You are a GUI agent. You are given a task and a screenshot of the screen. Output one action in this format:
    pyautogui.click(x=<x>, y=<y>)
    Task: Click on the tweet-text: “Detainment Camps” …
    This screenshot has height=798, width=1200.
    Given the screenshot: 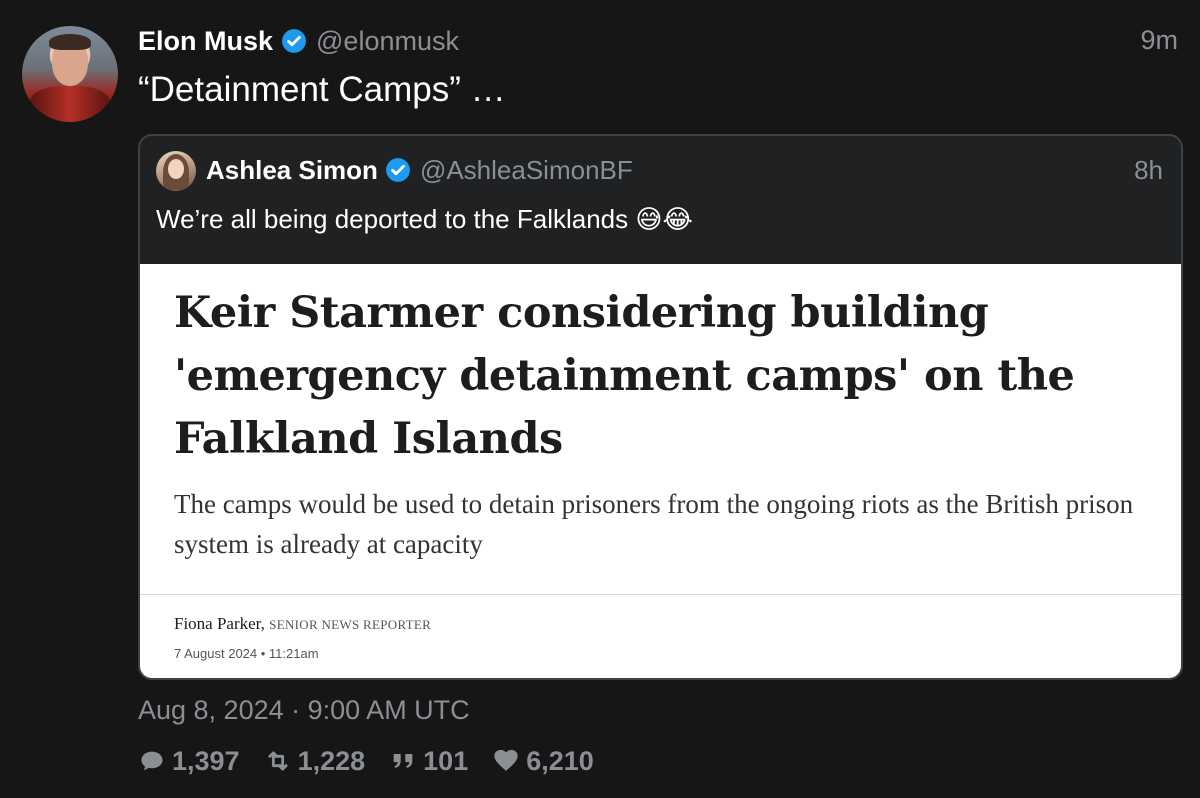 What is the action you would take?
    pyautogui.click(x=322, y=89)
    